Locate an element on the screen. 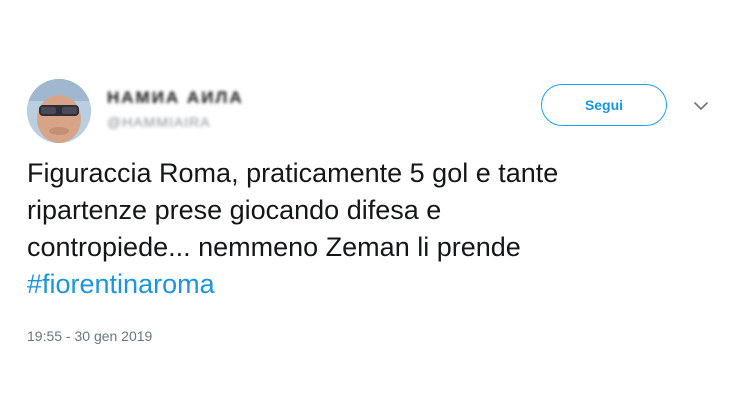  chevron-down-icon is located at coordinates (701, 105).